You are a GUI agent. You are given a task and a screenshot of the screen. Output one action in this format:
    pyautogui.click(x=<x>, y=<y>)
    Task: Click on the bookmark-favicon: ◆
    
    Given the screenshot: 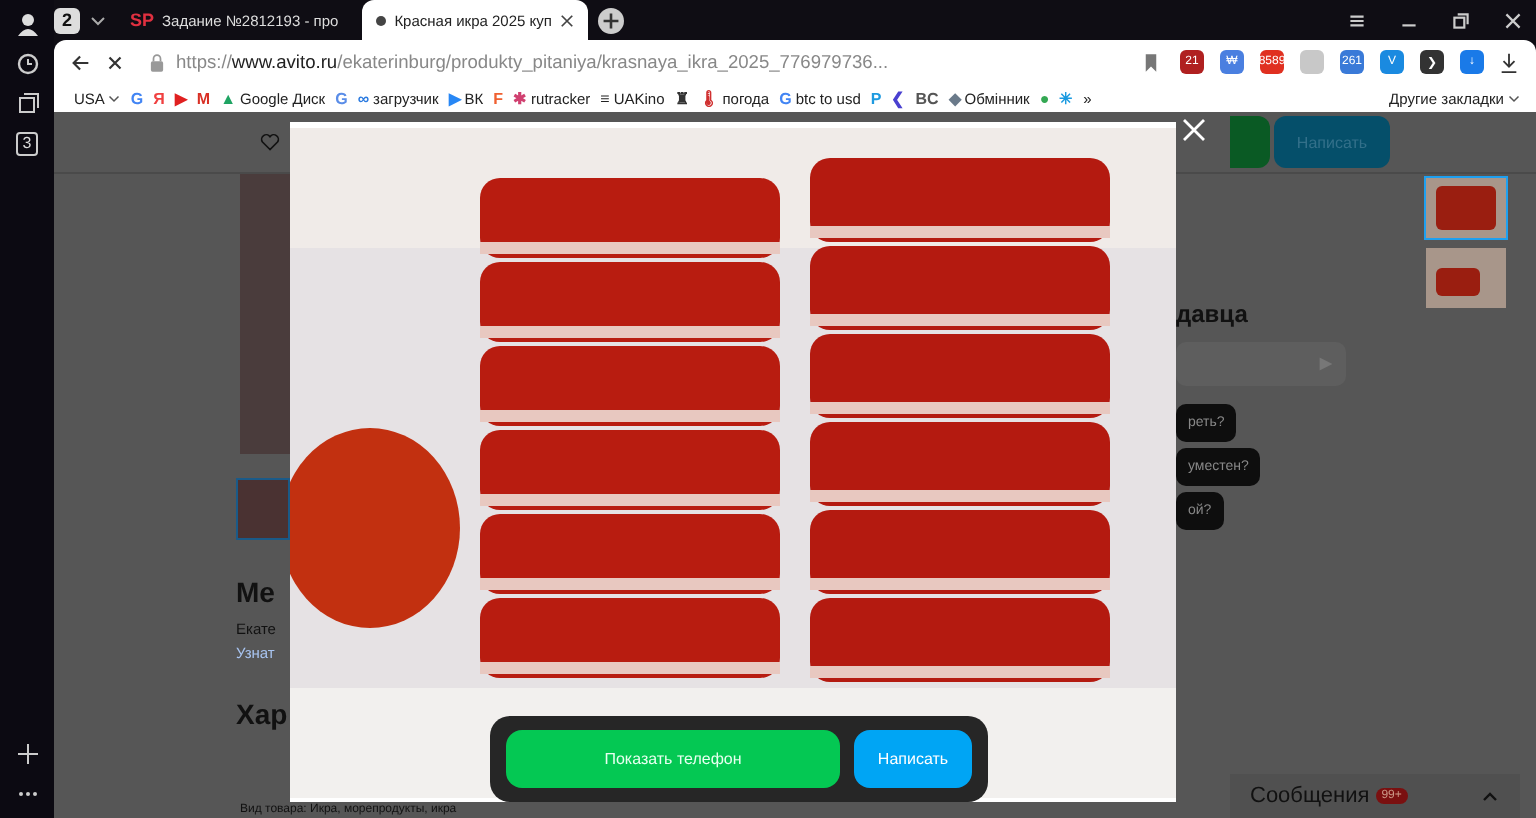 What is the action you would take?
    pyautogui.click(x=954, y=98)
    